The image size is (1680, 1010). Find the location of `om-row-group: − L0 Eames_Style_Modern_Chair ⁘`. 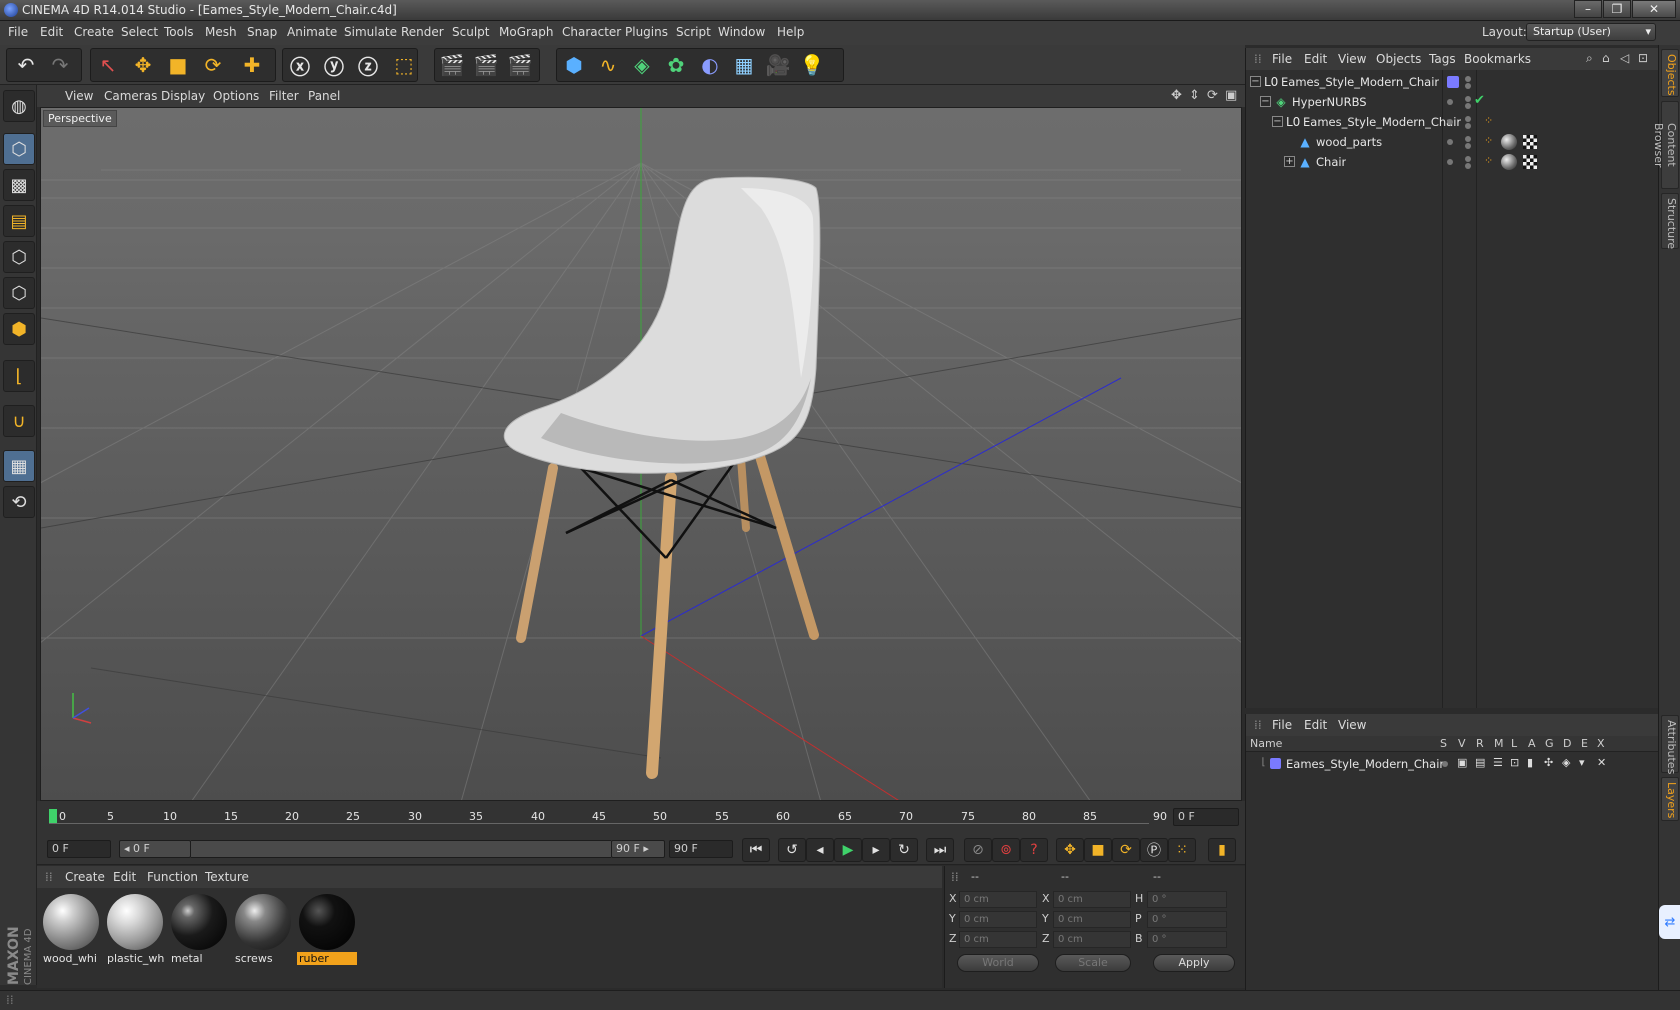

om-row-group: − L0 Eames_Style_Modern_Chair ⁘ is located at coordinates (1452, 122).